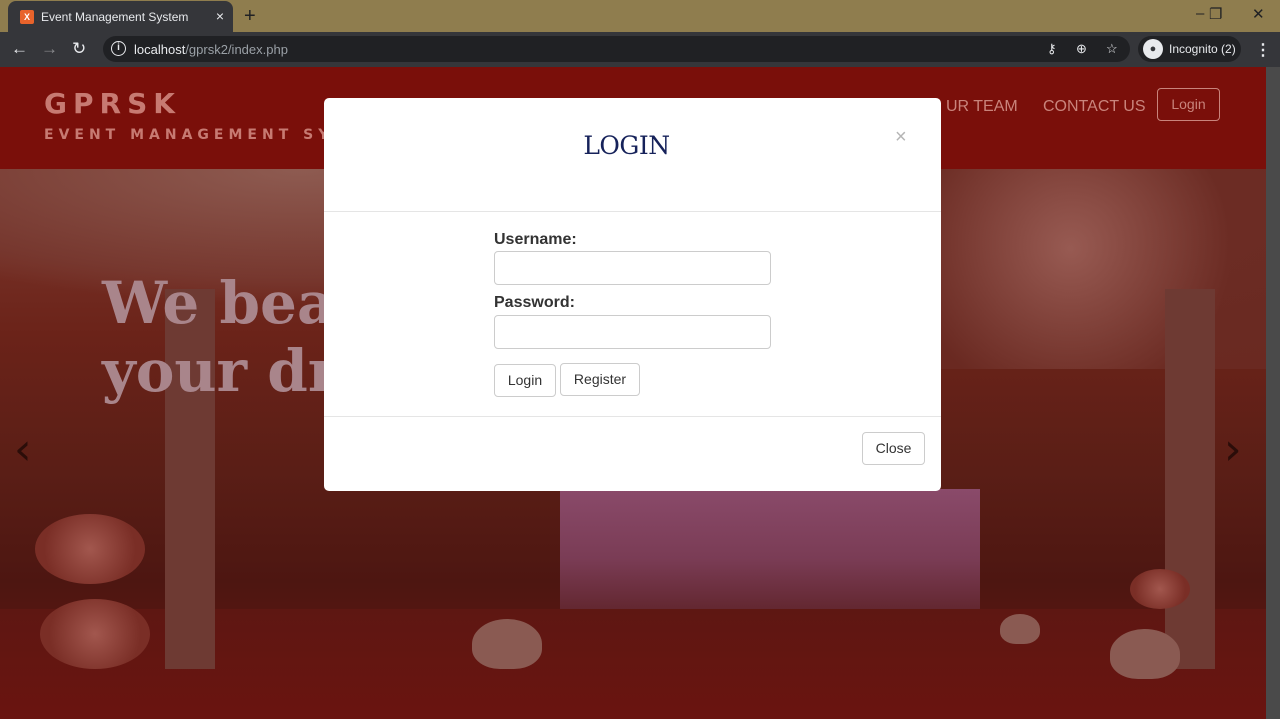  Describe the element at coordinates (1202, 49) in the screenshot. I see `incognito-label: Incognito (2)` at that location.